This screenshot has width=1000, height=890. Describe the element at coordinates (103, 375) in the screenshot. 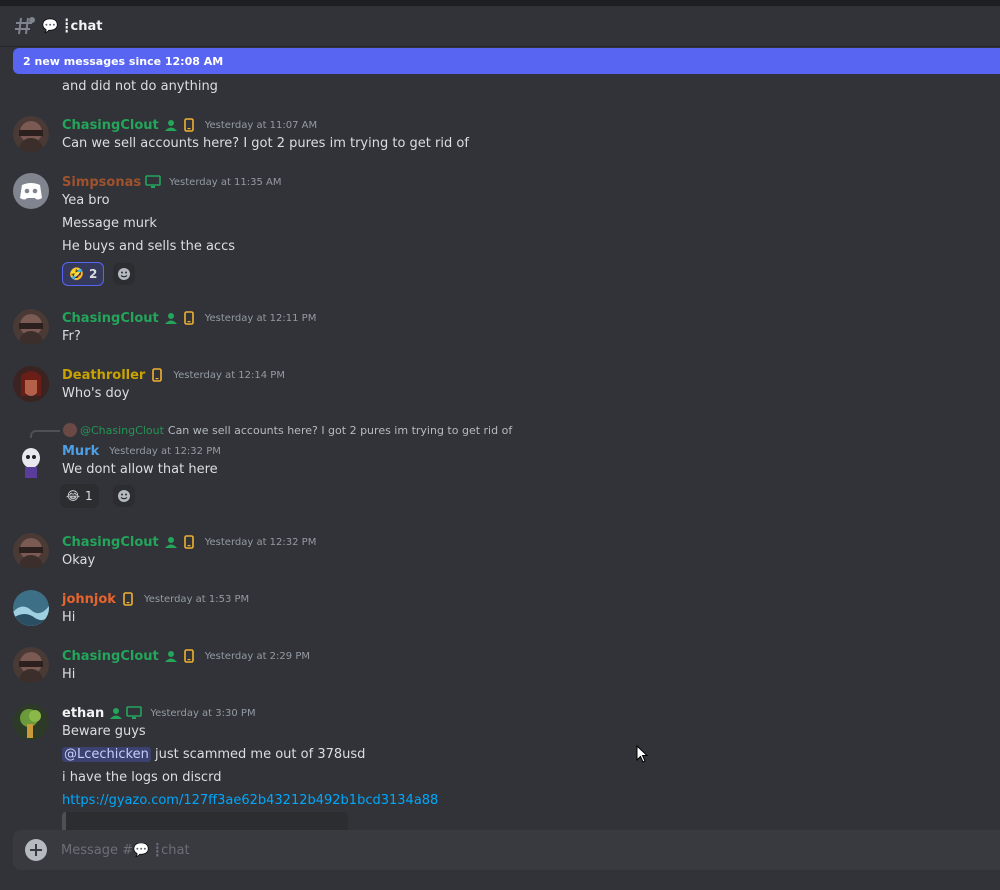

I see `username: Deathroller` at that location.